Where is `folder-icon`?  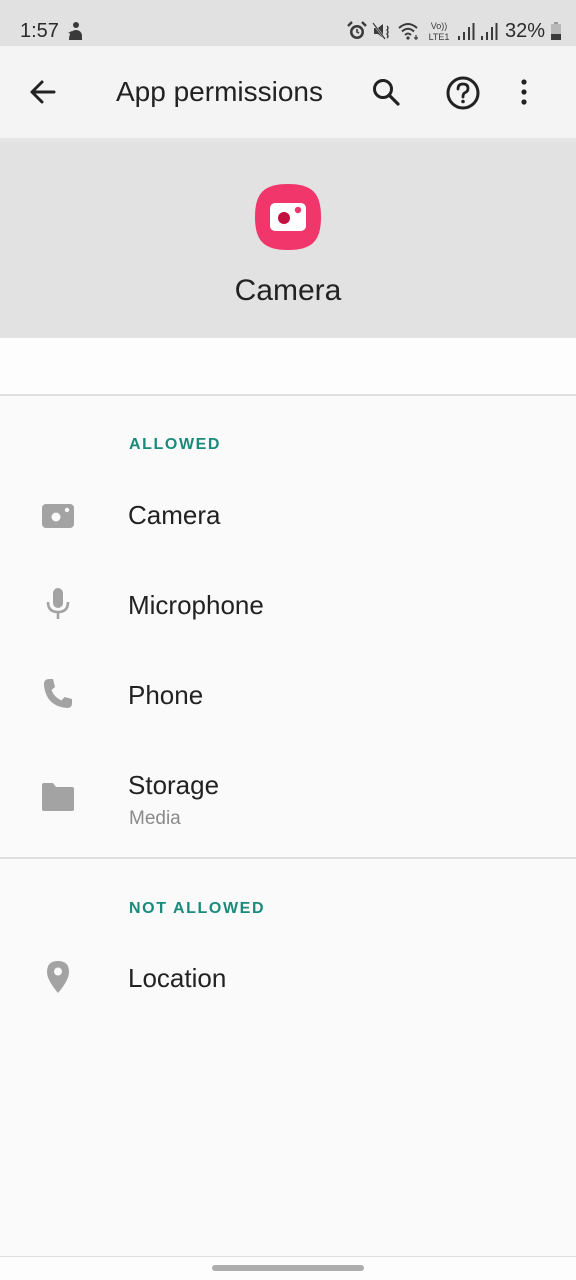 folder-icon is located at coordinates (58, 797).